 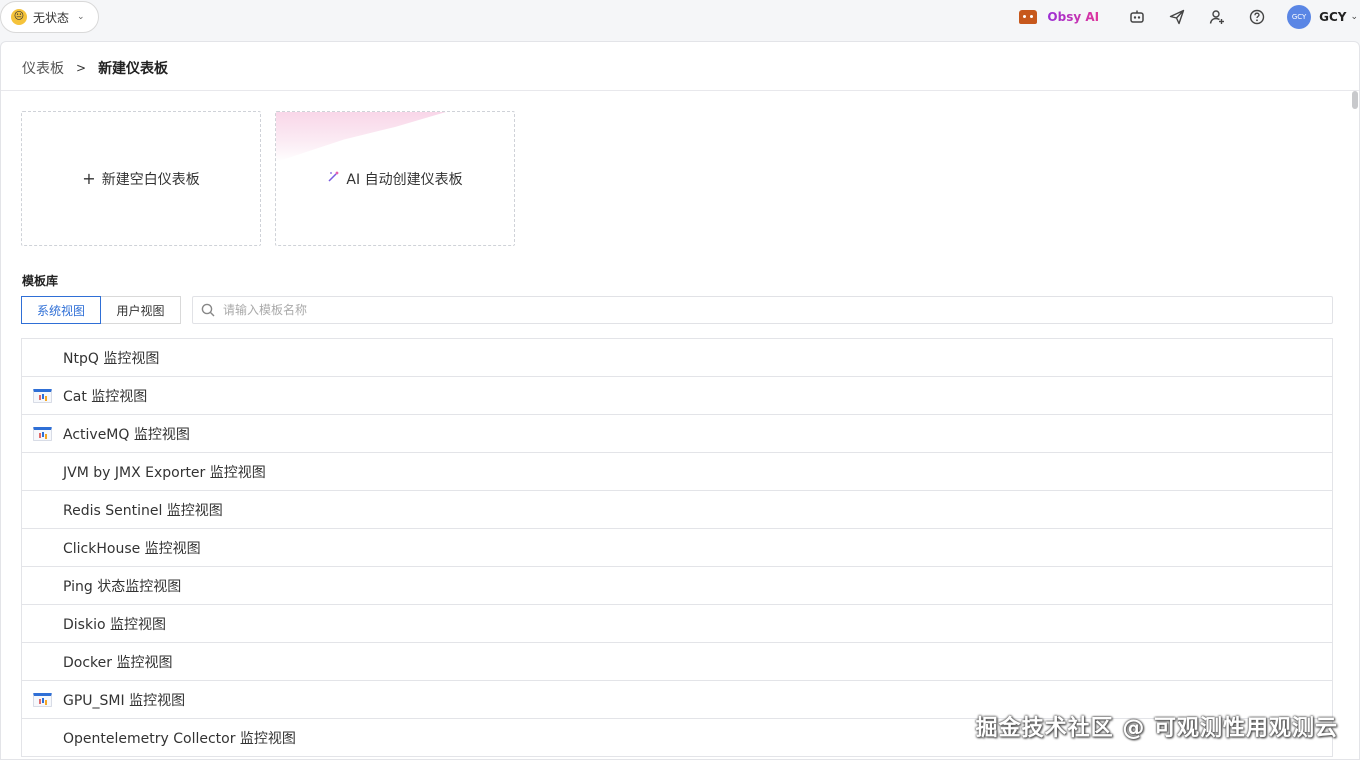 What do you see at coordinates (150, 179) in the screenshot?
I see `new-blank-dashboard-label: 新建空白仪表板` at bounding box center [150, 179].